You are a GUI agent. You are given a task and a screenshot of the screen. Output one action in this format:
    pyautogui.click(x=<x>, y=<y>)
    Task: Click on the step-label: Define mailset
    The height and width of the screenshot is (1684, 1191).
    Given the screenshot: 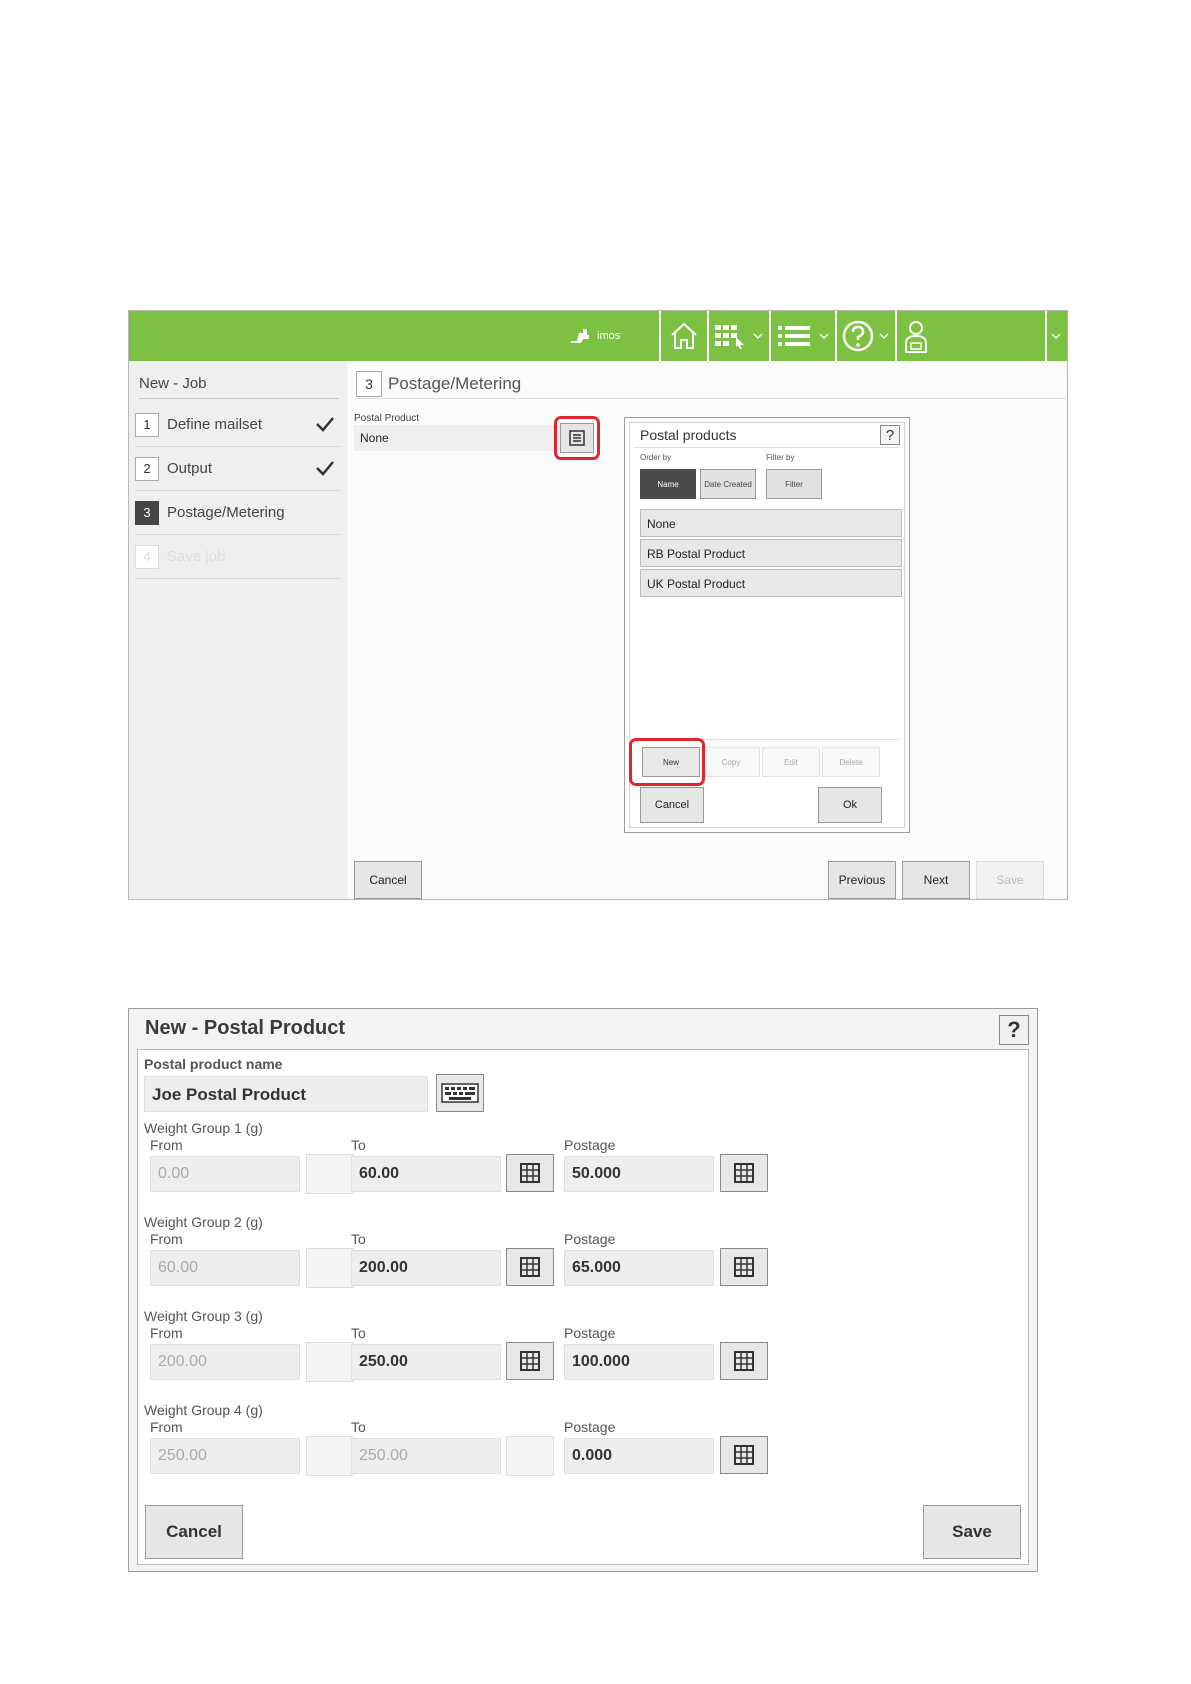 What is the action you would take?
    pyautogui.click(x=215, y=424)
    